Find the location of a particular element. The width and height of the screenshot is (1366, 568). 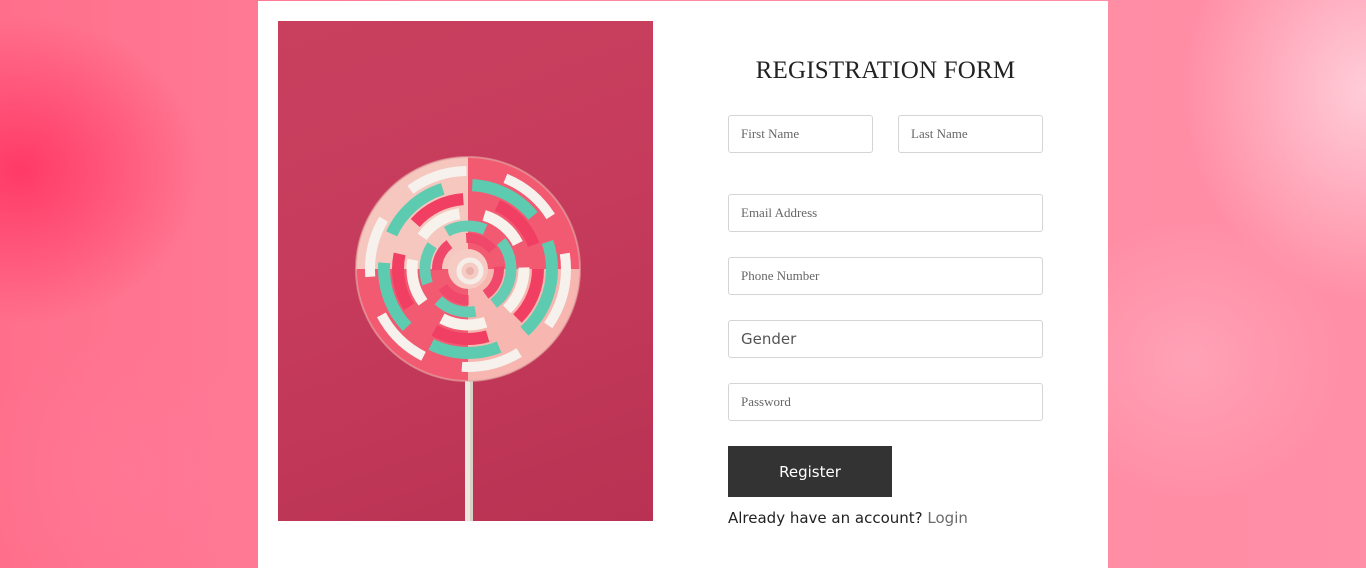

login-prompt: Already have an account? Login is located at coordinates (848, 518).